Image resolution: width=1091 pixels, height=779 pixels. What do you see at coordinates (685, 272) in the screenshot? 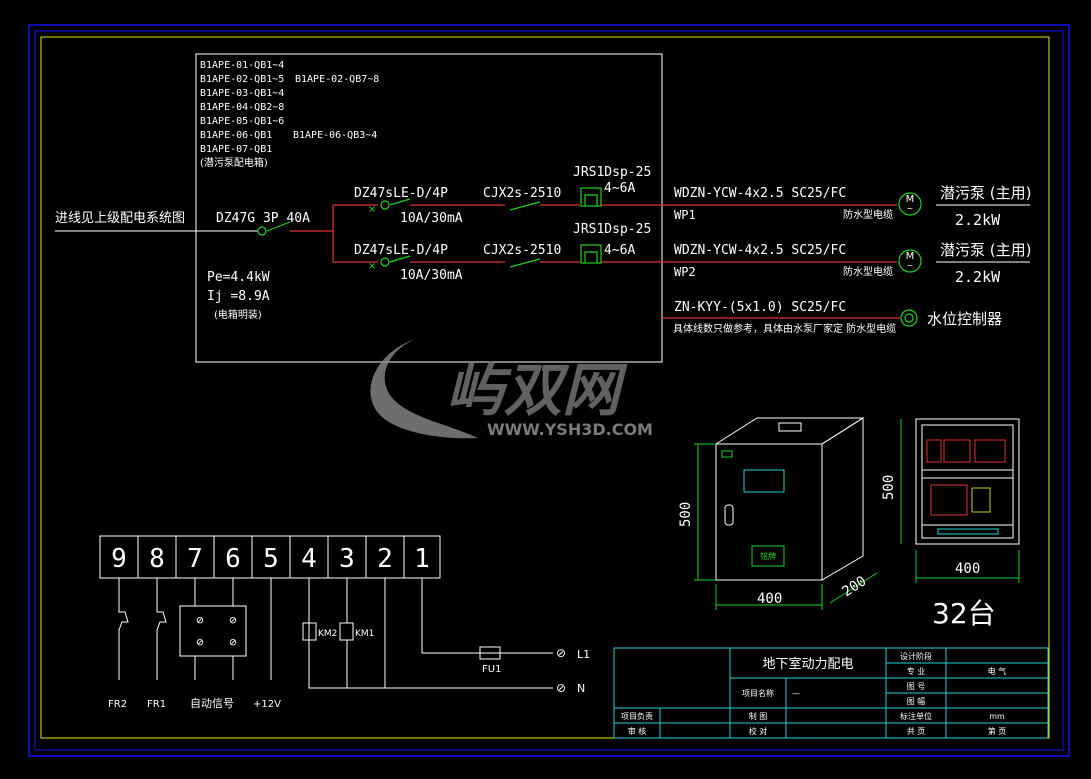
I see `circuit-id: WP2` at bounding box center [685, 272].